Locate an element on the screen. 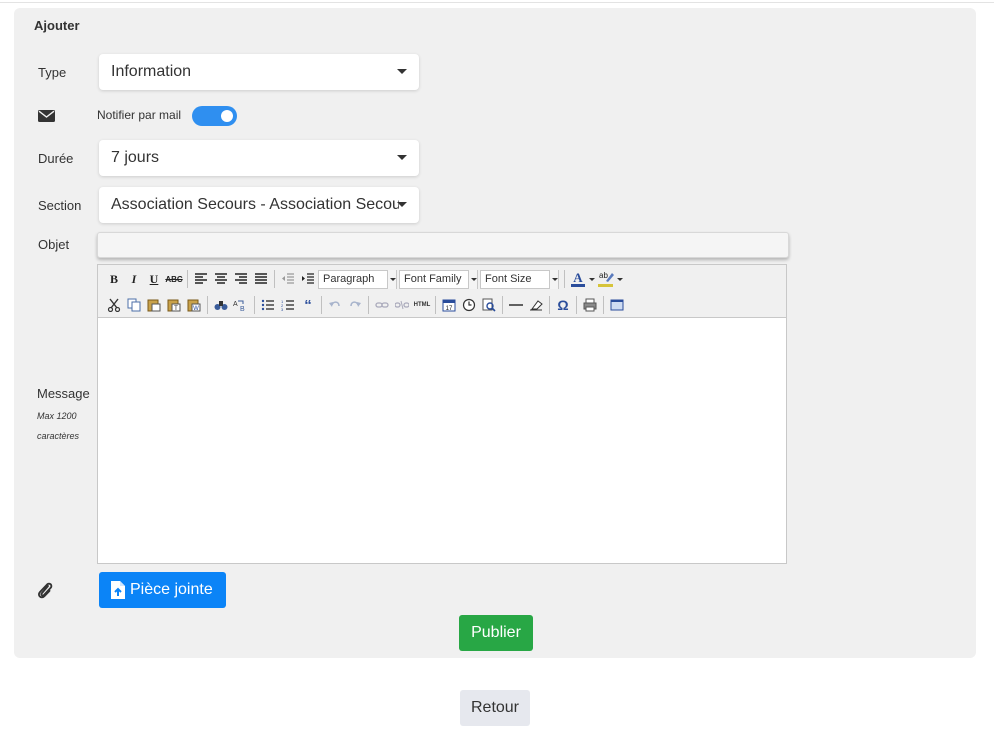 This screenshot has width=994, height=739. blockquote-button: “ is located at coordinates (308, 305).